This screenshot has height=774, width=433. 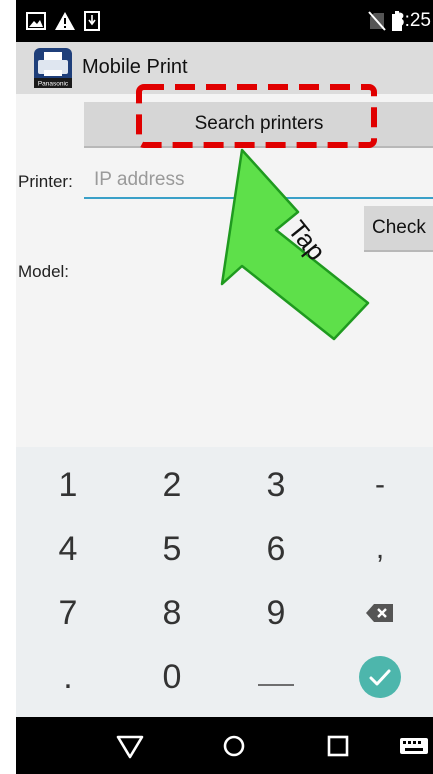 I want to click on space-key, so click(x=276, y=677).